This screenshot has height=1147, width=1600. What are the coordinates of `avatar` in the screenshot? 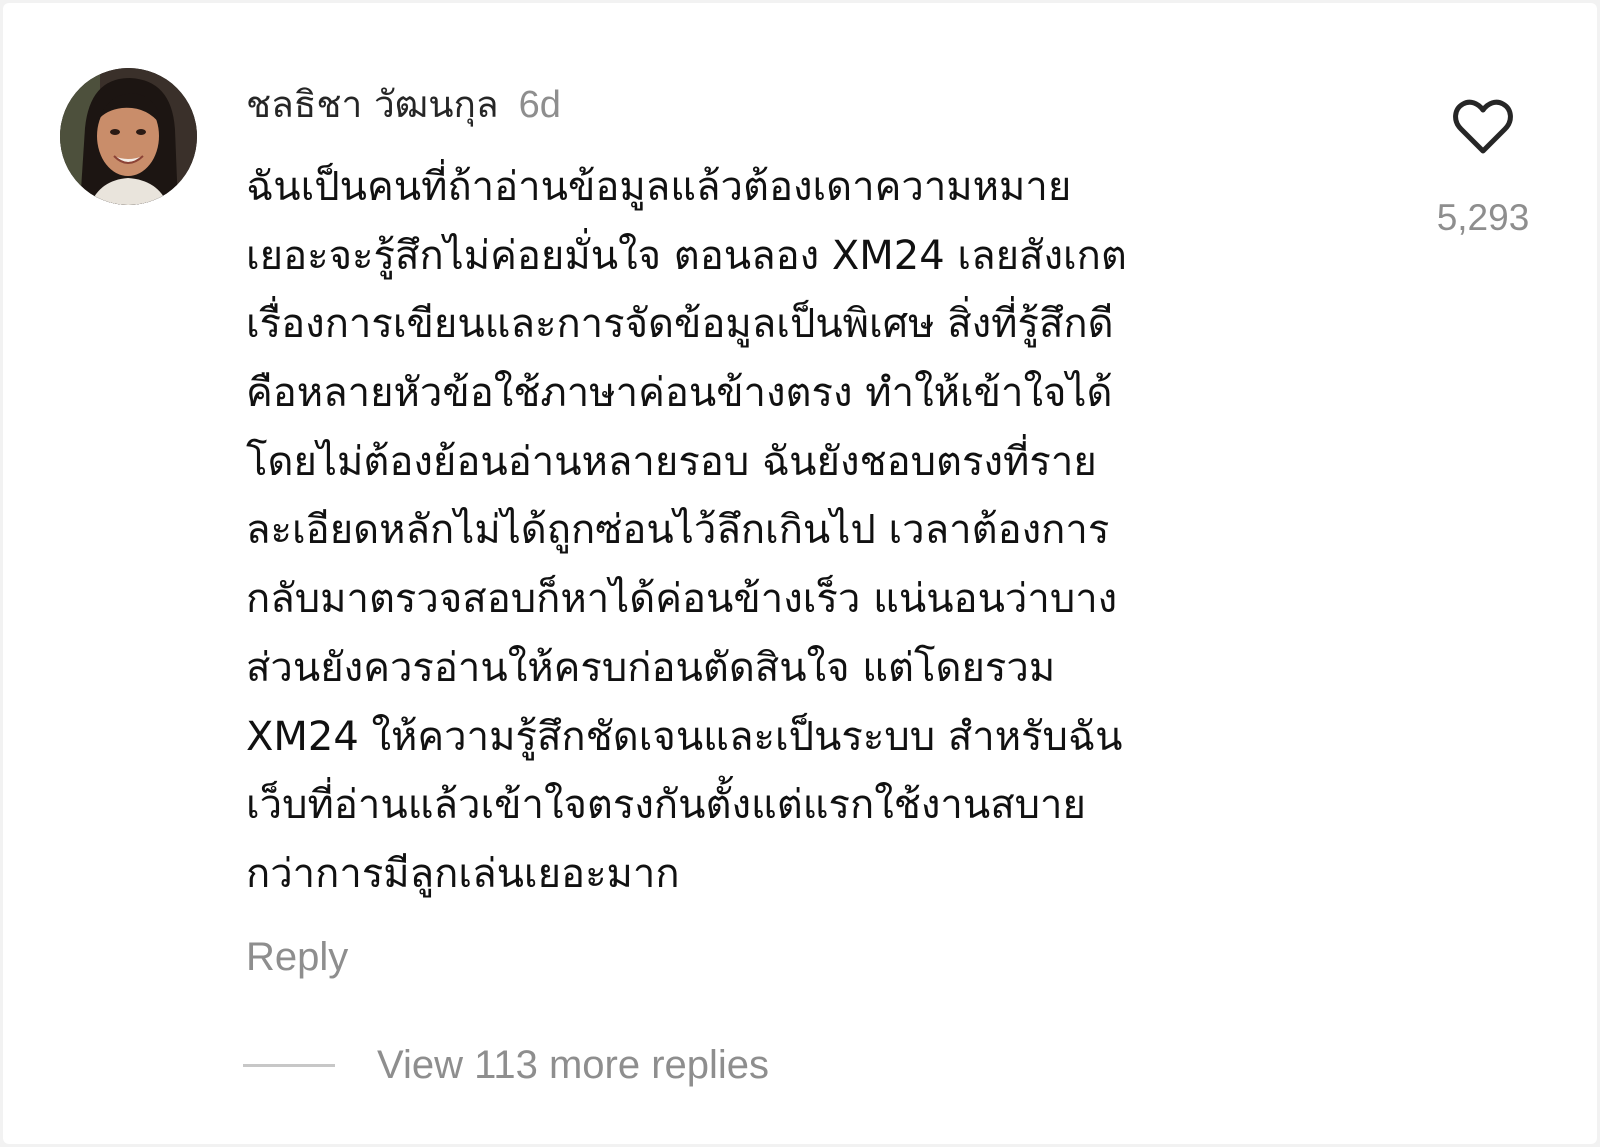 It's located at (128, 136).